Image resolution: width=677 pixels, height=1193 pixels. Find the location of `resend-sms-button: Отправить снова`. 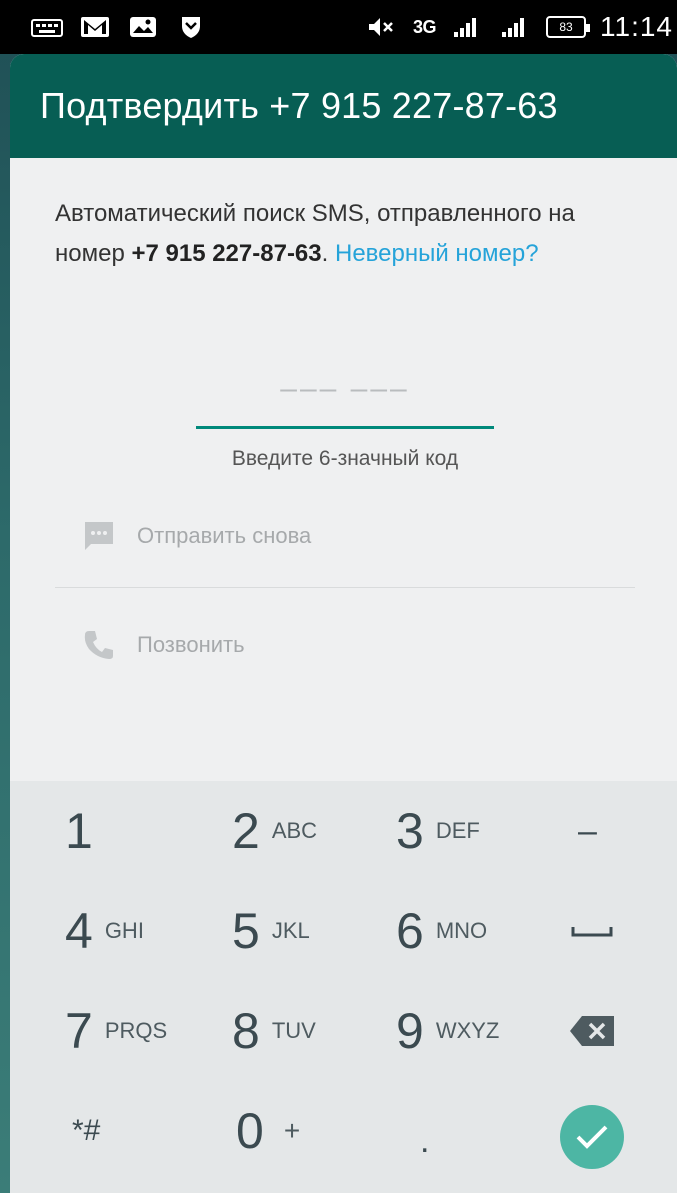

resend-sms-button: Отправить снова is located at coordinates (345, 536).